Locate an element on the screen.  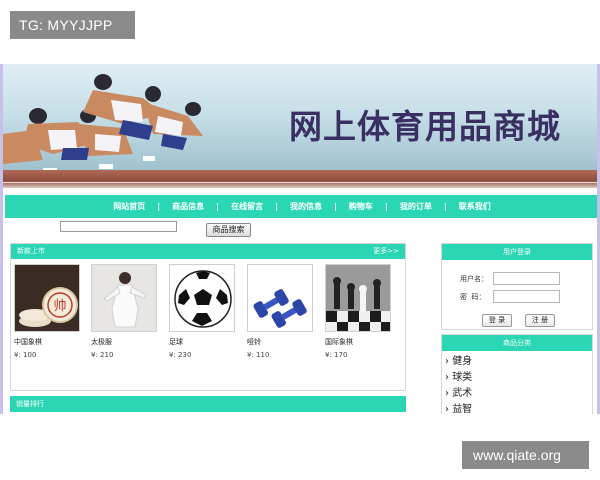
product-card: 足球 ¥: 230 is located at coordinates (204, 311).